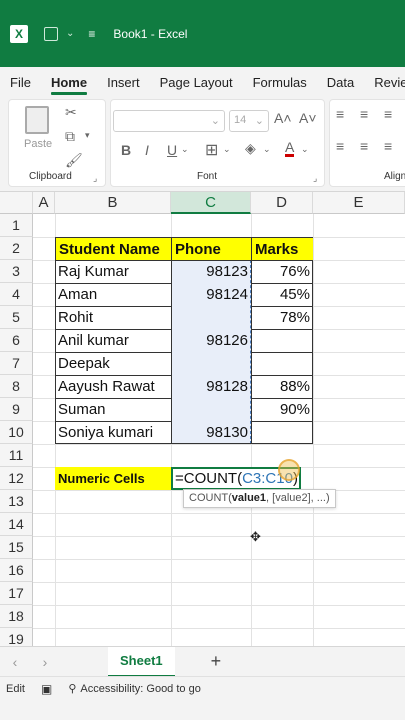 The height and width of the screenshot is (720, 405). I want to click on cell-d10, so click(282, 432).